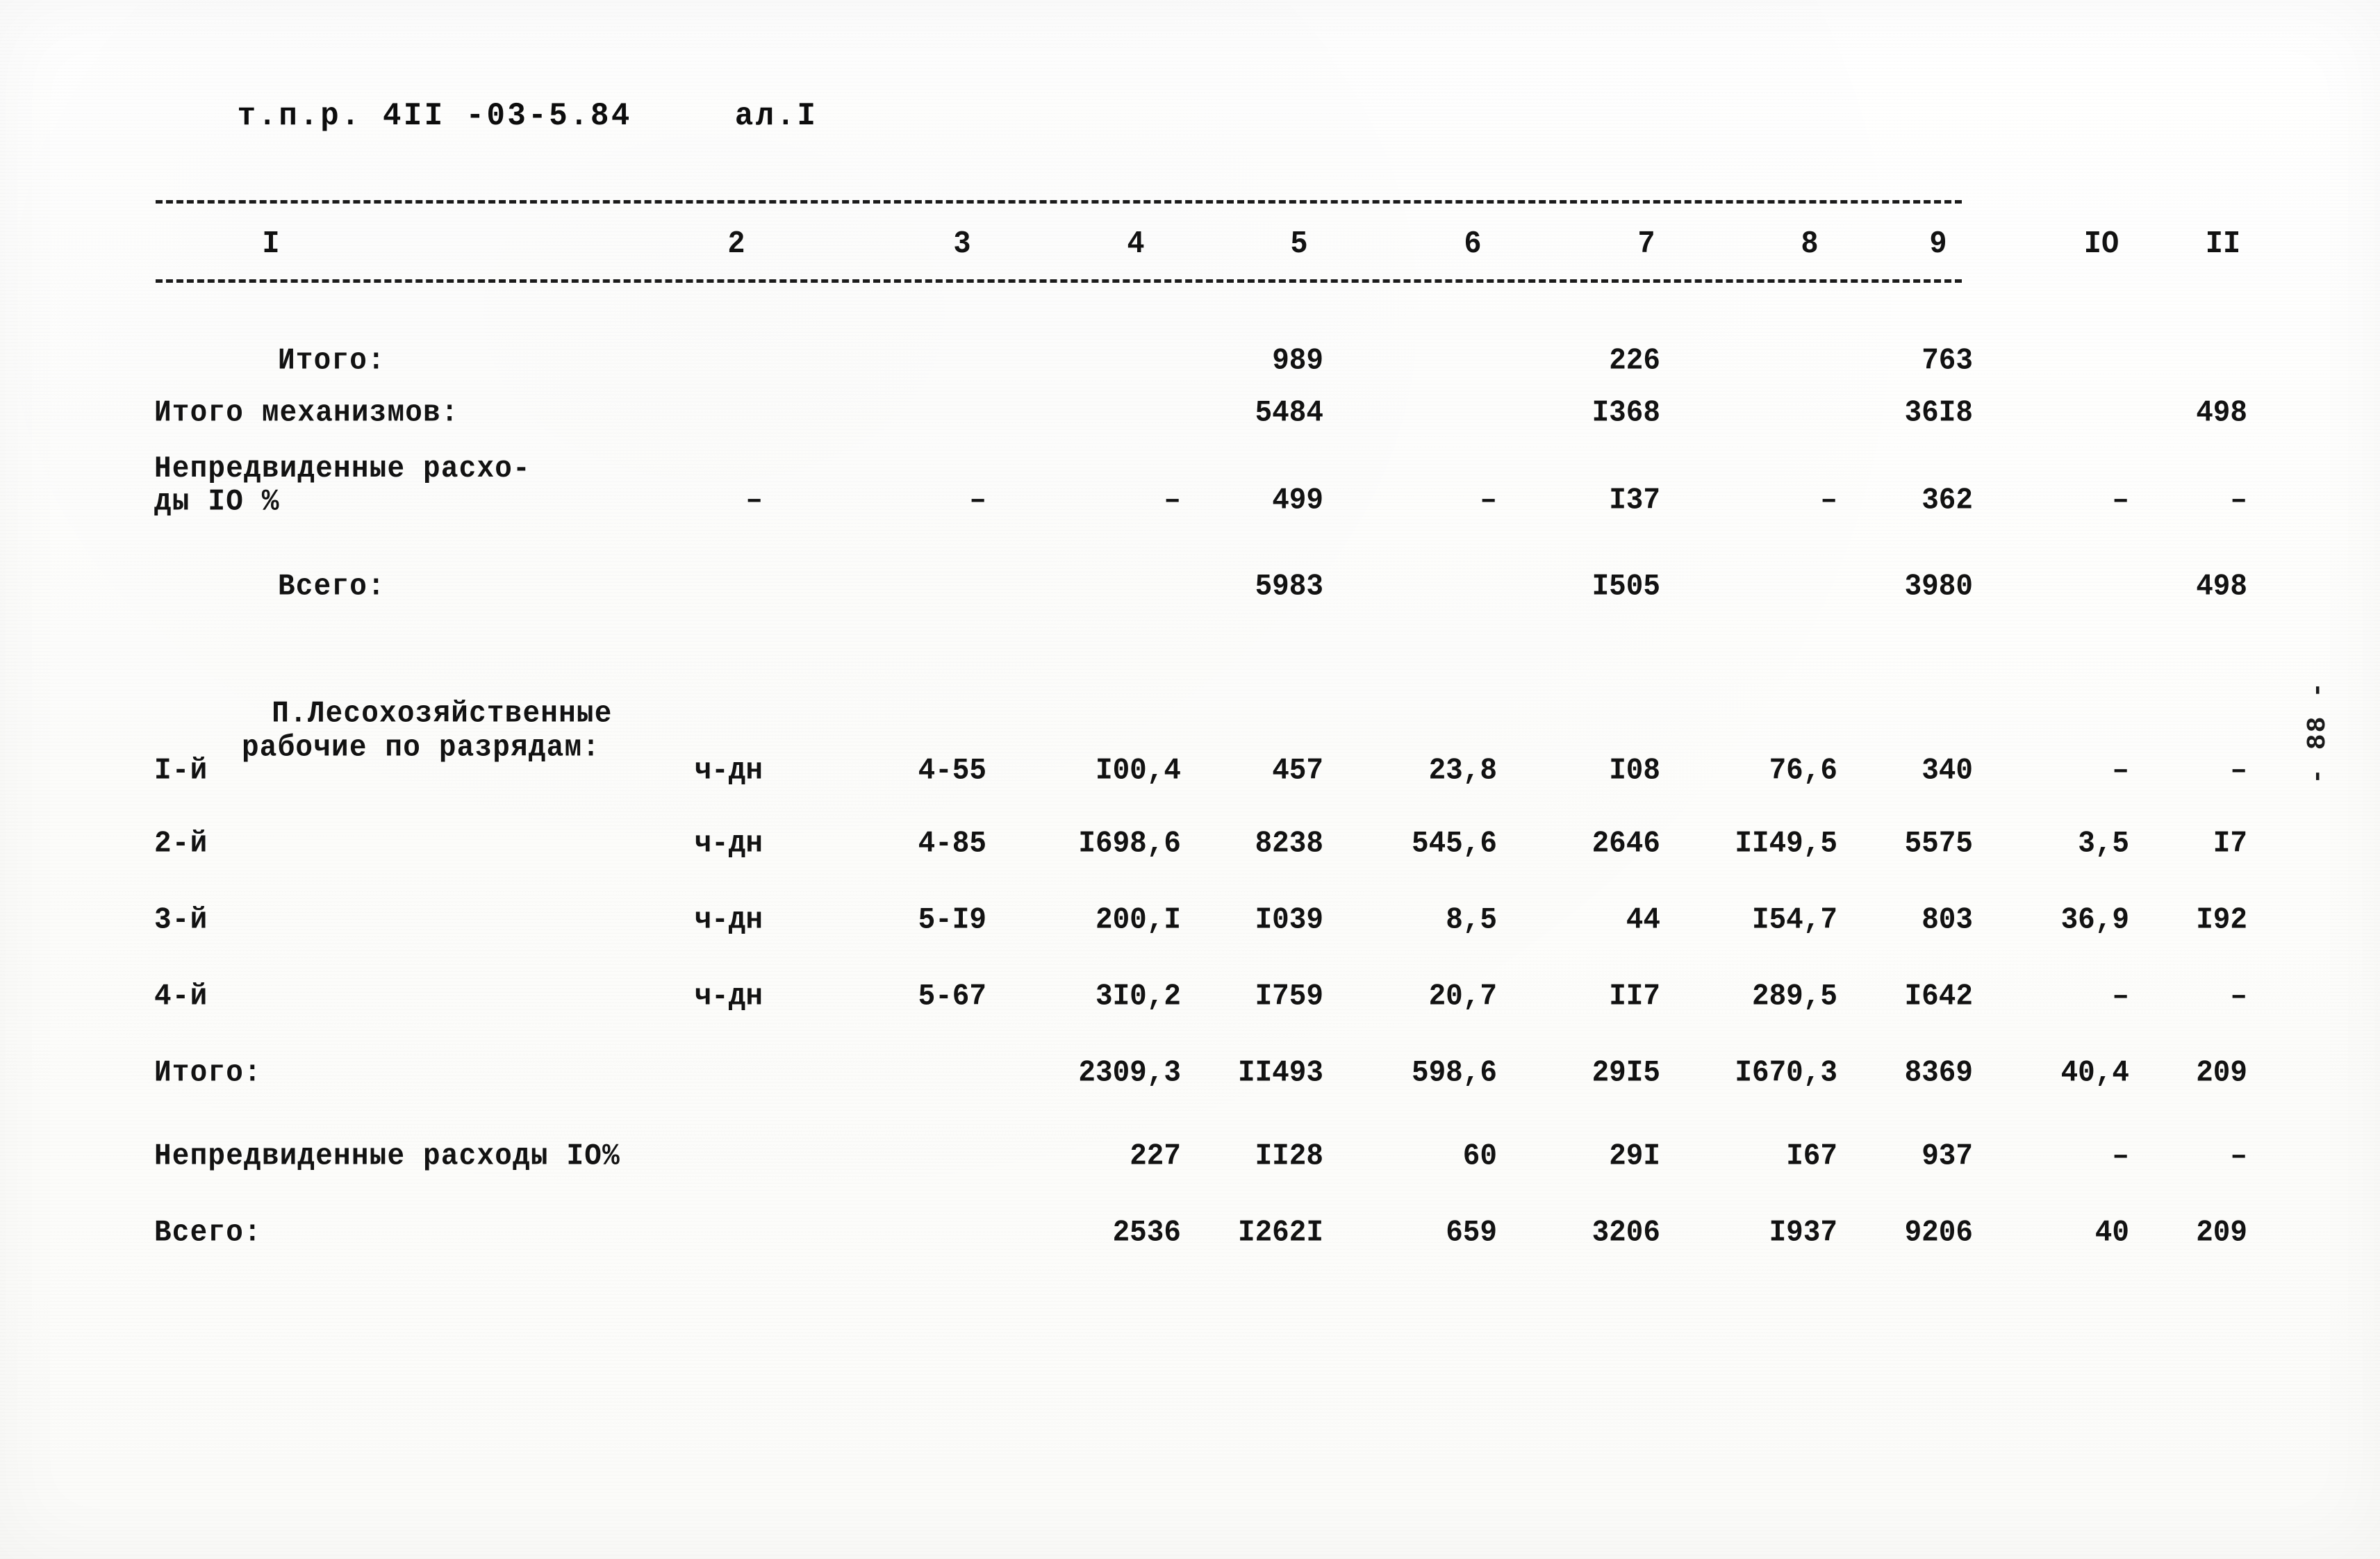  Describe the element at coordinates (1190, 924) in the screenshot. I see `table-row: 3-й ч-дн 5-I9 200,I I039 8,5 44 I54,7 803 36,9 I92` at that location.